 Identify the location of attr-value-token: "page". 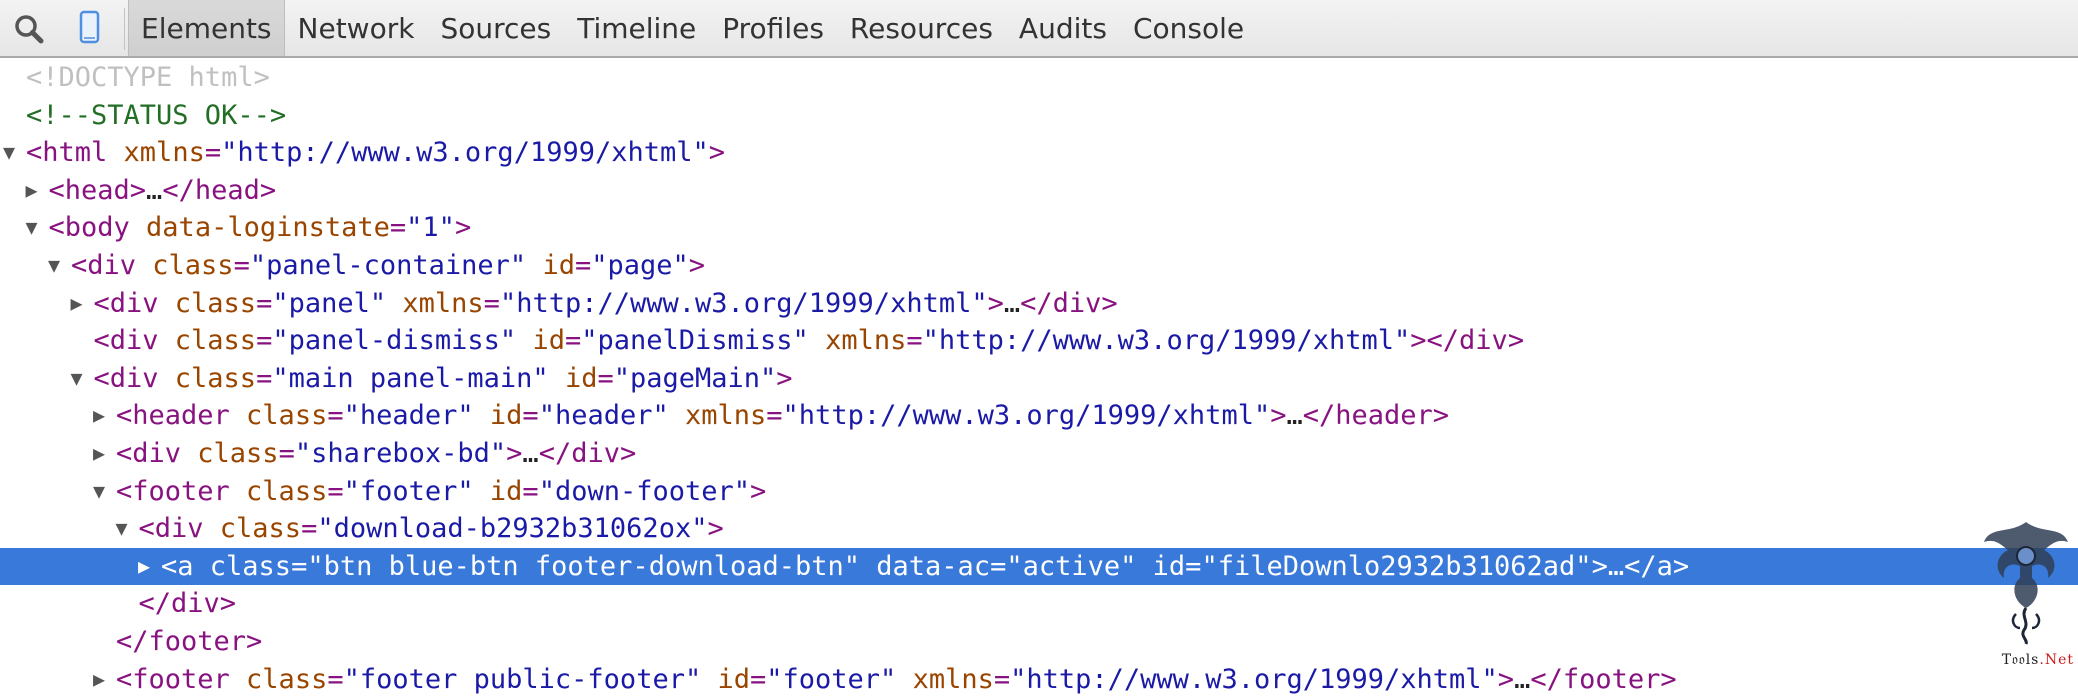
(640, 265).